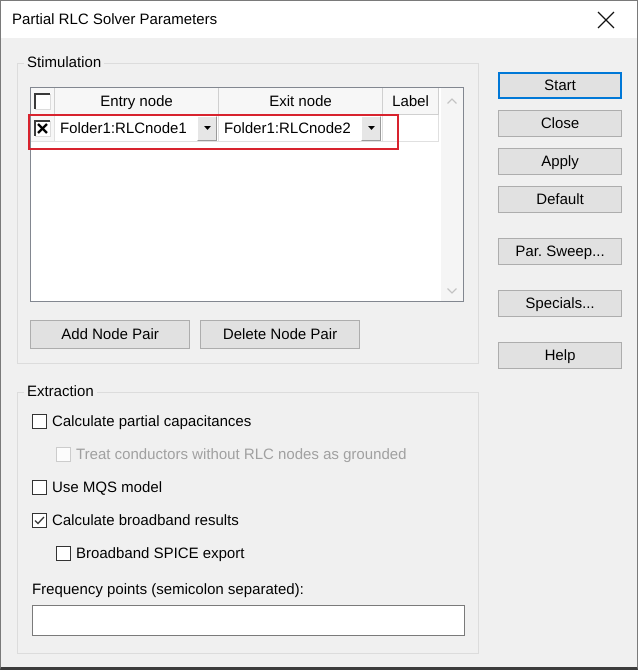  What do you see at coordinates (136, 101) in the screenshot?
I see `column-header: Entry node` at bounding box center [136, 101].